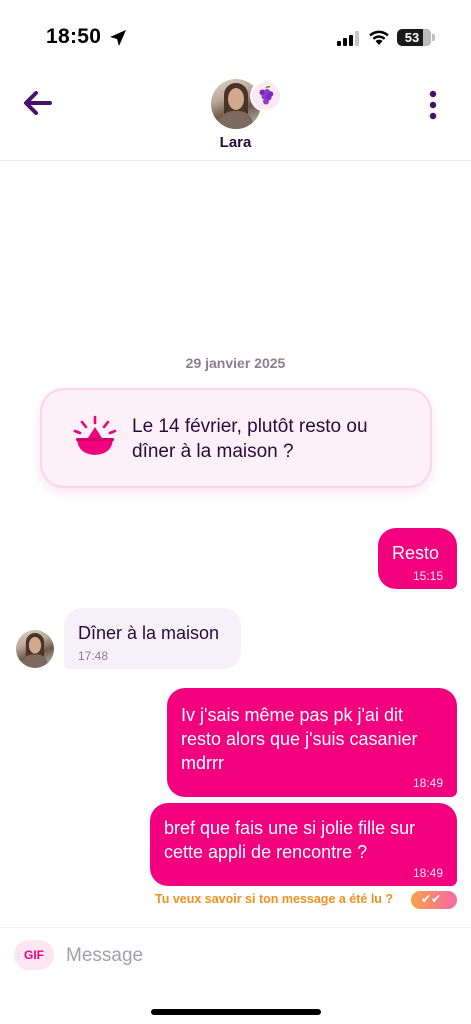 Image resolution: width=471 pixels, height=1024 pixels. Describe the element at coordinates (118, 38) in the screenshot. I see `location-arrow-icon` at that location.